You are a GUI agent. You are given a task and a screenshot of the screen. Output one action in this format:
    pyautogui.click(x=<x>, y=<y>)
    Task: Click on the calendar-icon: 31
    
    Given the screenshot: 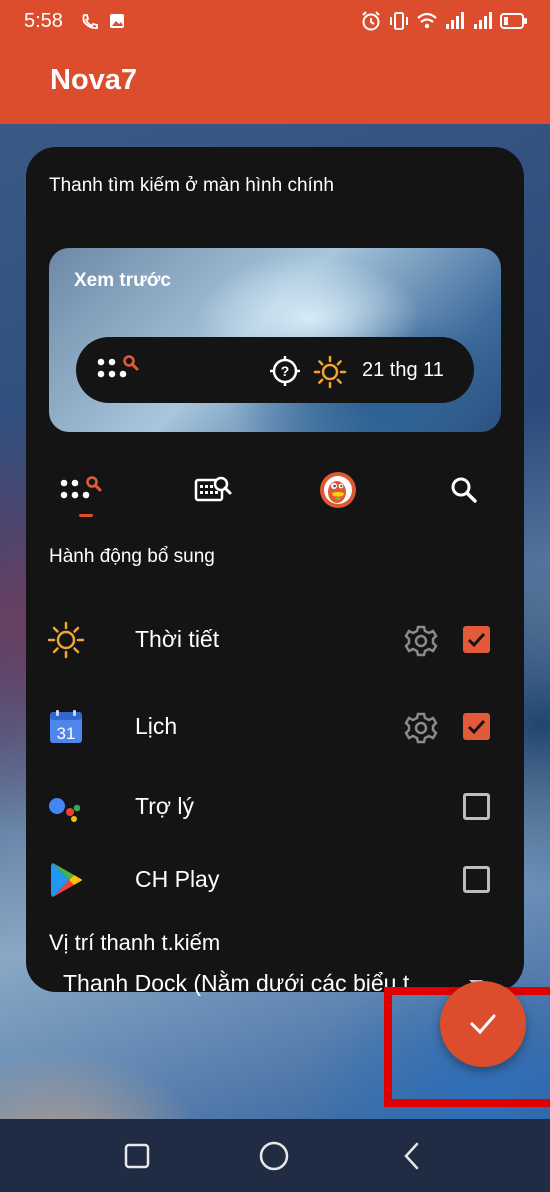 What is the action you would take?
    pyautogui.click(x=66, y=726)
    